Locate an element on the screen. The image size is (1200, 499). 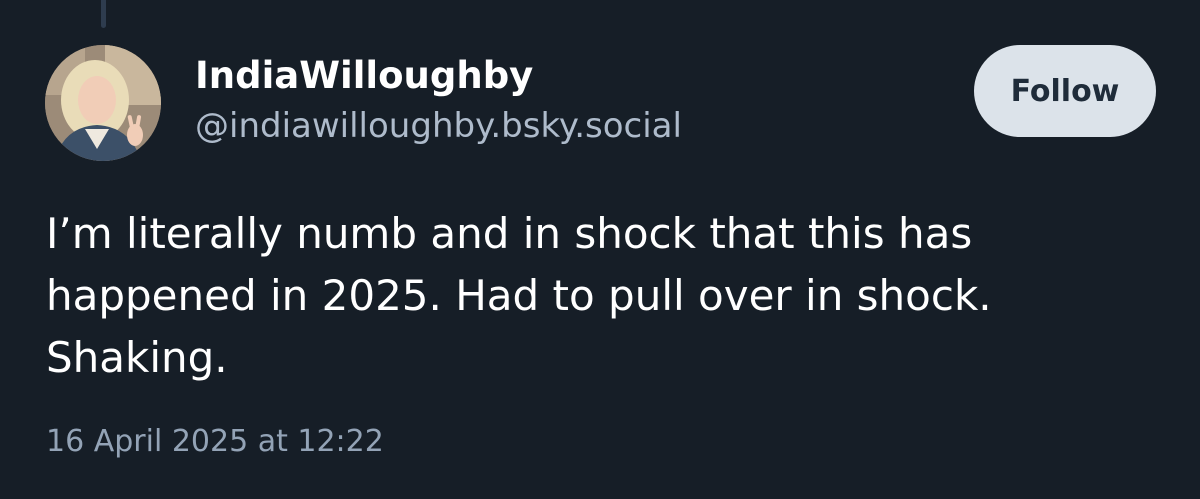
follow-button: Follow is located at coordinates (1065, 91).